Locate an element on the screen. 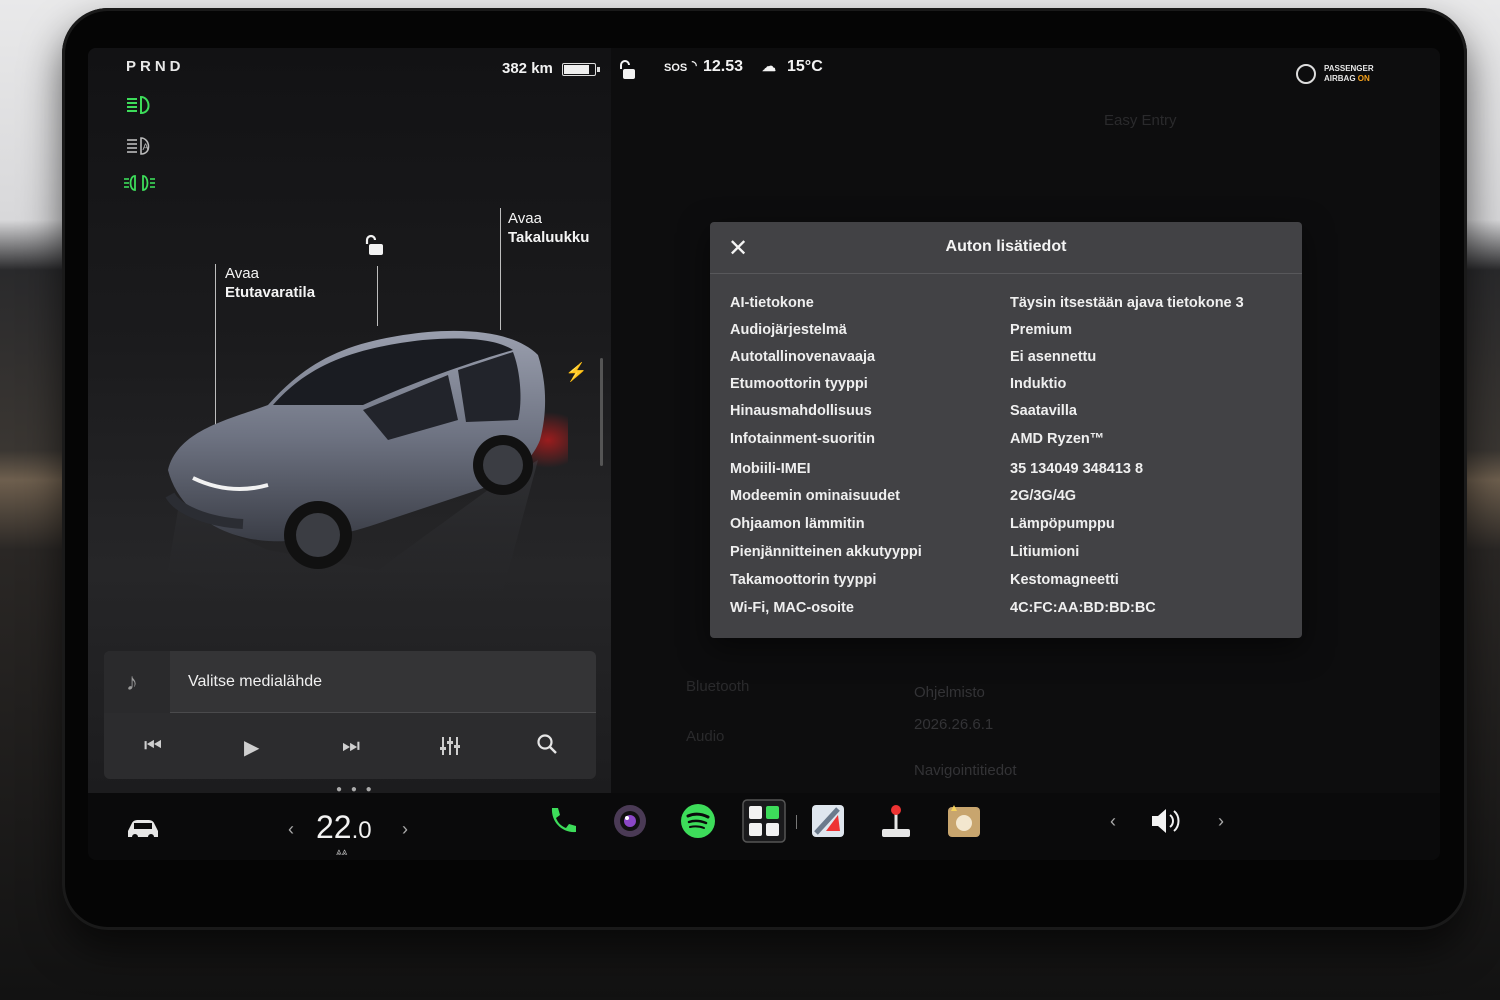 The width and height of the screenshot is (1500, 1000). airbag-icon is located at coordinates (1306, 74).